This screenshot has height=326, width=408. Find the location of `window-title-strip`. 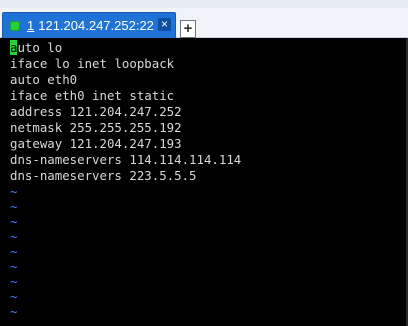

window-title-strip is located at coordinates (204, 4).